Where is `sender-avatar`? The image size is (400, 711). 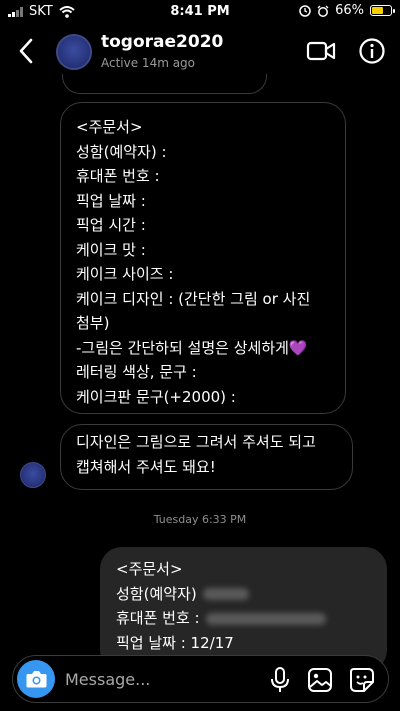 sender-avatar is located at coordinates (33, 475).